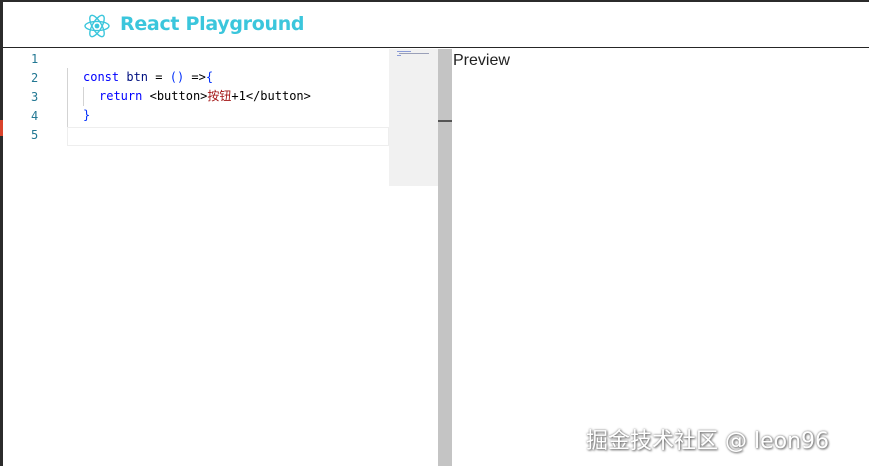 Image resolution: width=869 pixels, height=466 pixels. Describe the element at coordinates (413, 117) in the screenshot. I see `minimap` at that location.